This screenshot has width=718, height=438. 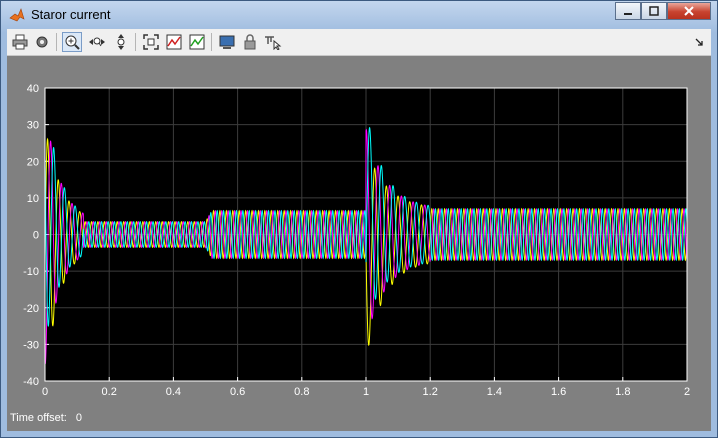 I want to click on zoom-in-button, so click(x=72, y=42).